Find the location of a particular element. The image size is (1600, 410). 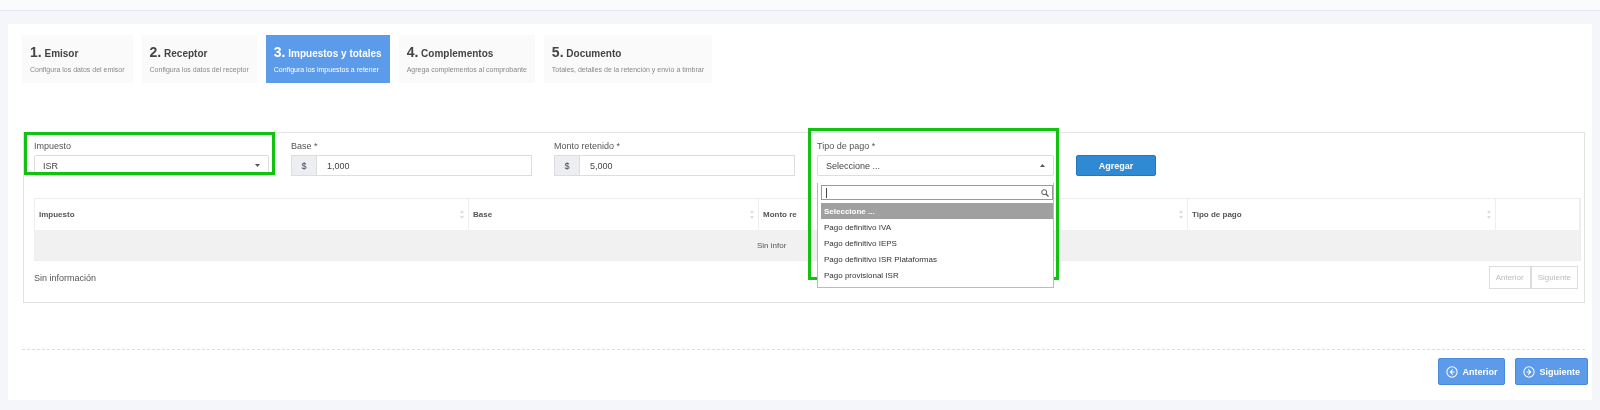

field-label: Base * is located at coordinates (305, 146).